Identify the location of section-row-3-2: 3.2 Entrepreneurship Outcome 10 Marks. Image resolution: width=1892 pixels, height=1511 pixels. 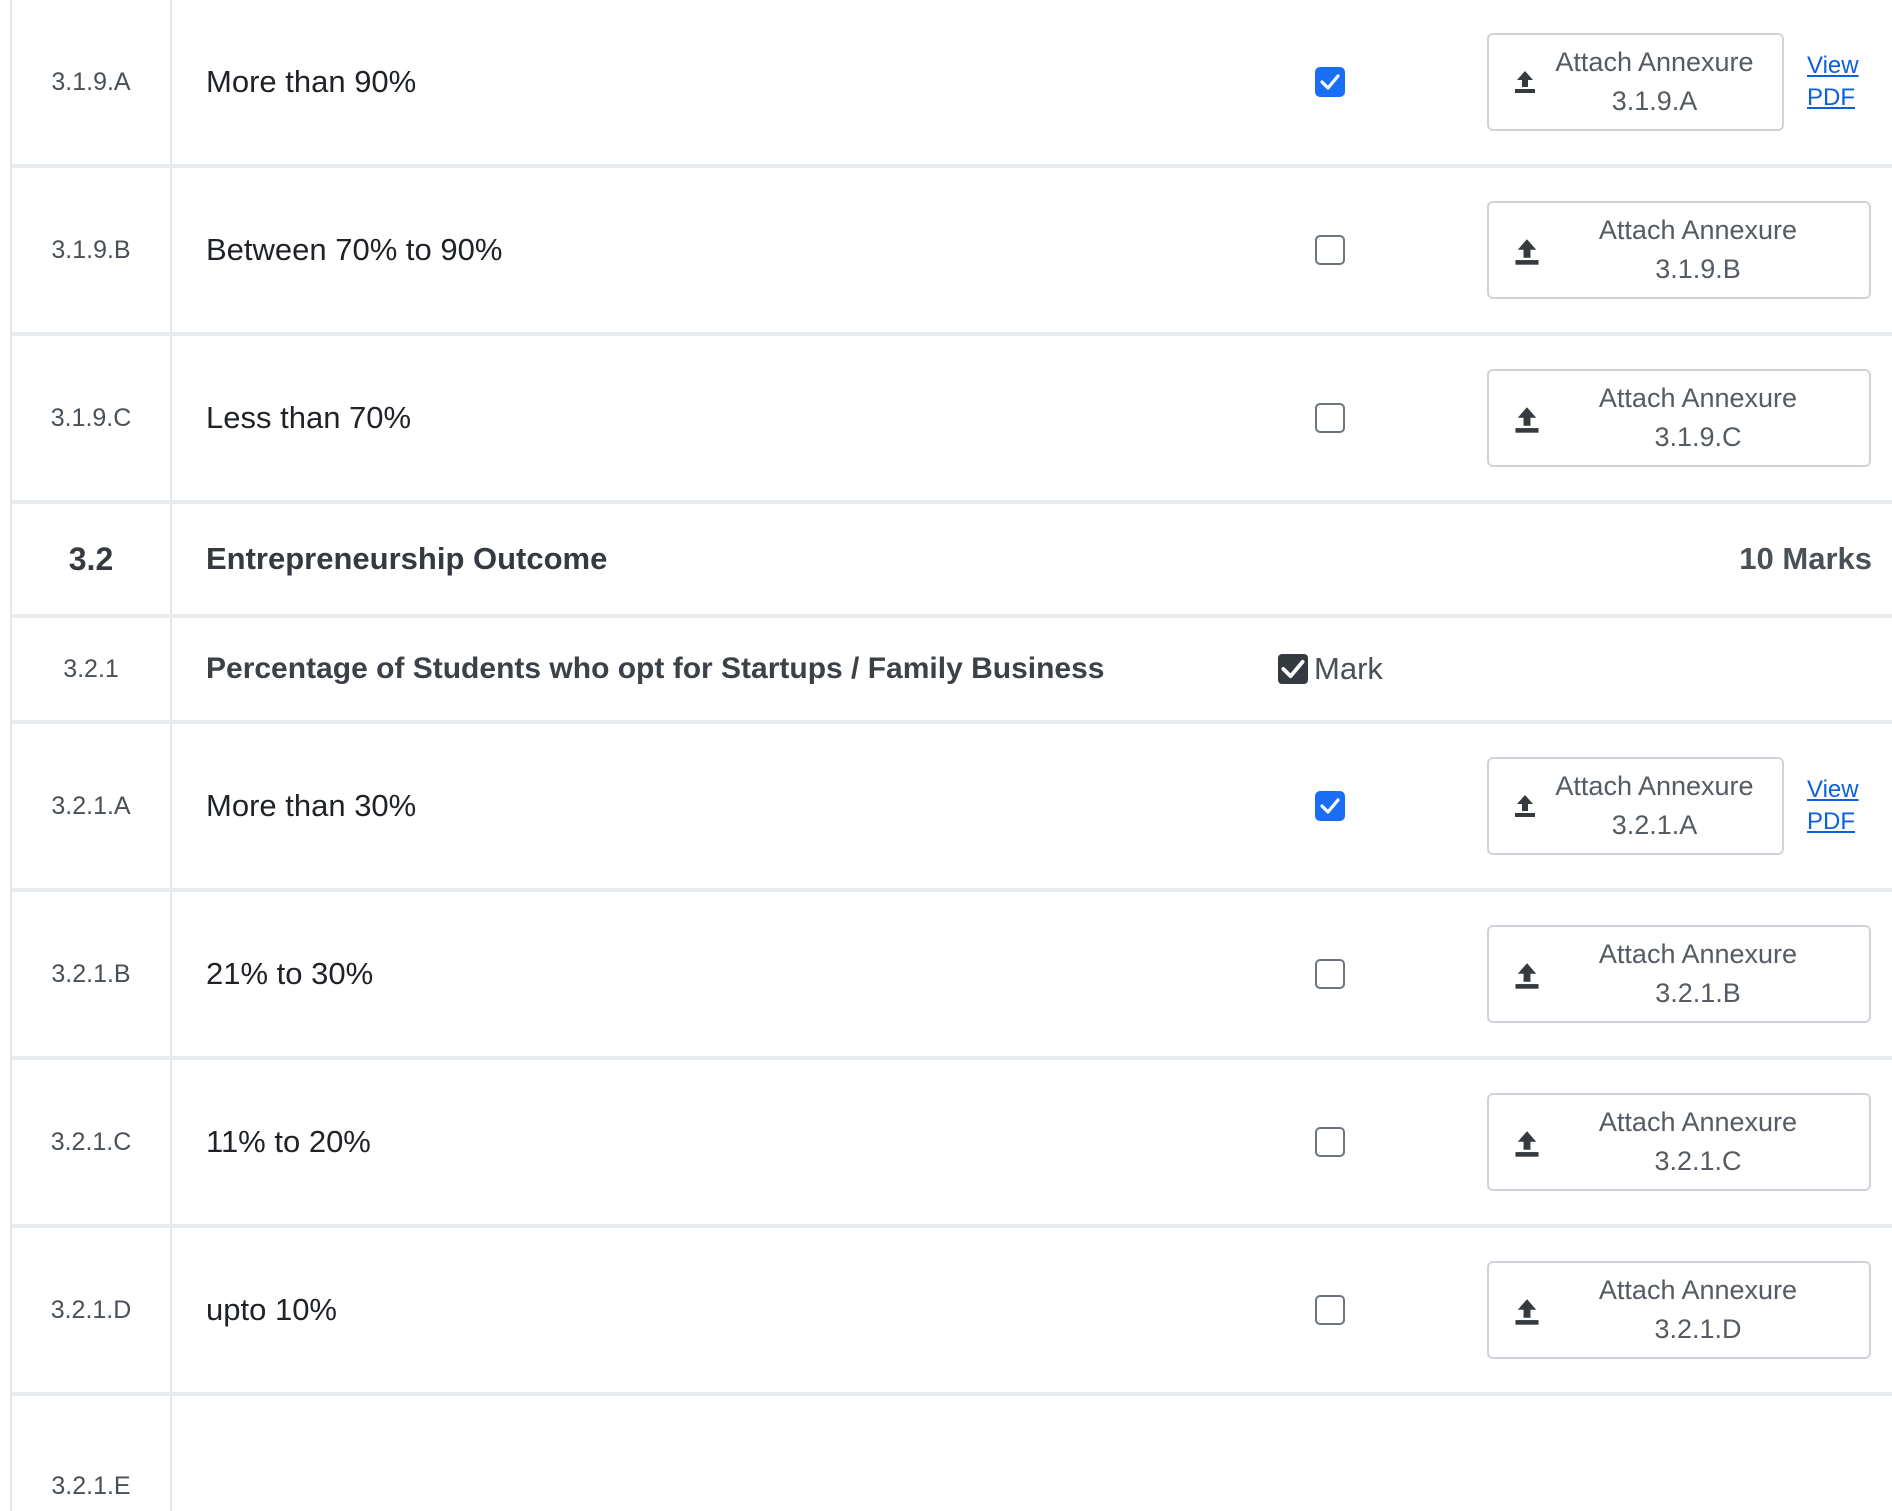
(952, 561).